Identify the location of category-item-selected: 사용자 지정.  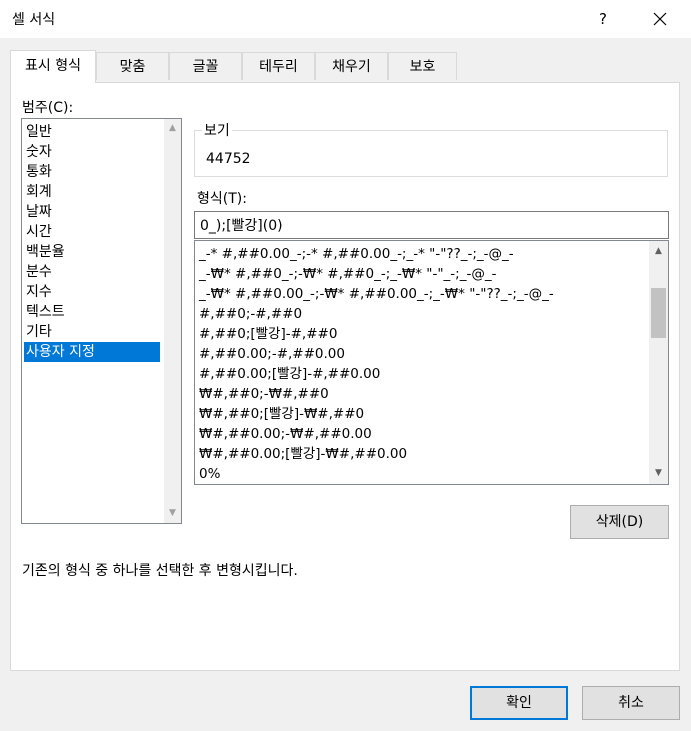
(92, 352).